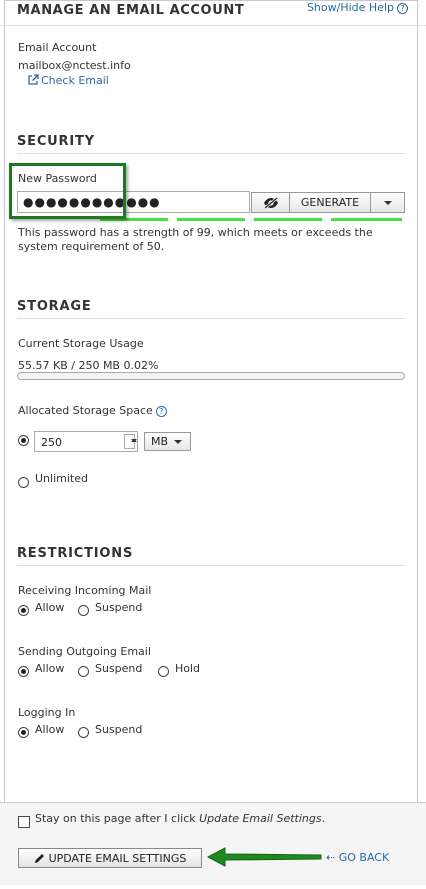 This screenshot has height=889, width=426. I want to click on outgoing-suspend-label: Suspend, so click(119, 668).